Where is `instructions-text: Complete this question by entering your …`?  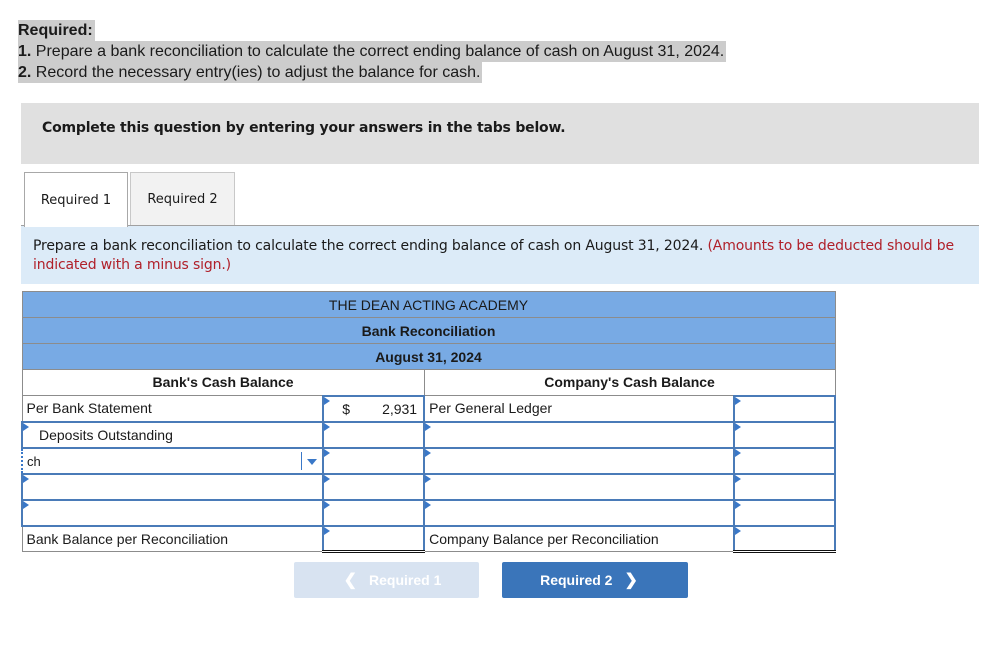 instructions-text: Complete this question by entering your … is located at coordinates (304, 128).